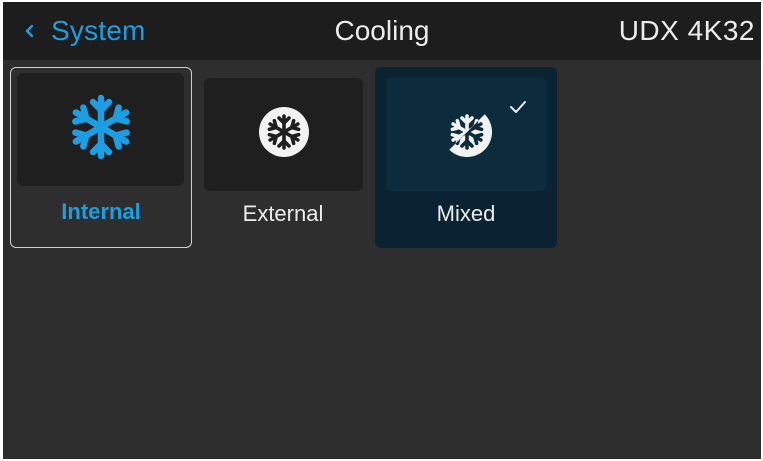 The width and height of the screenshot is (763, 461). Describe the element at coordinates (283, 213) in the screenshot. I see `option-label: External` at that location.